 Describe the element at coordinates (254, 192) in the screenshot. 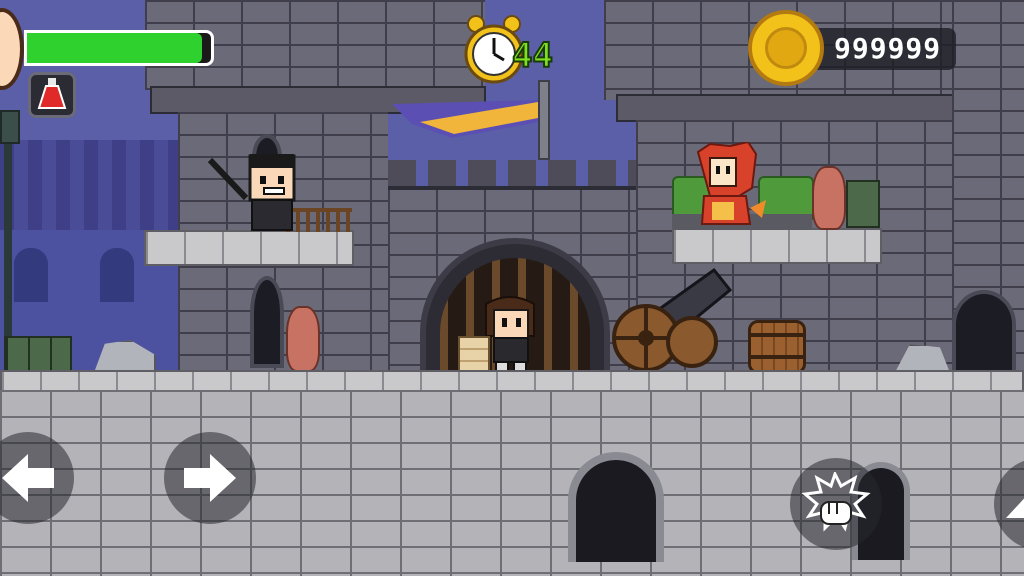

I see `guard-enemy` at that location.